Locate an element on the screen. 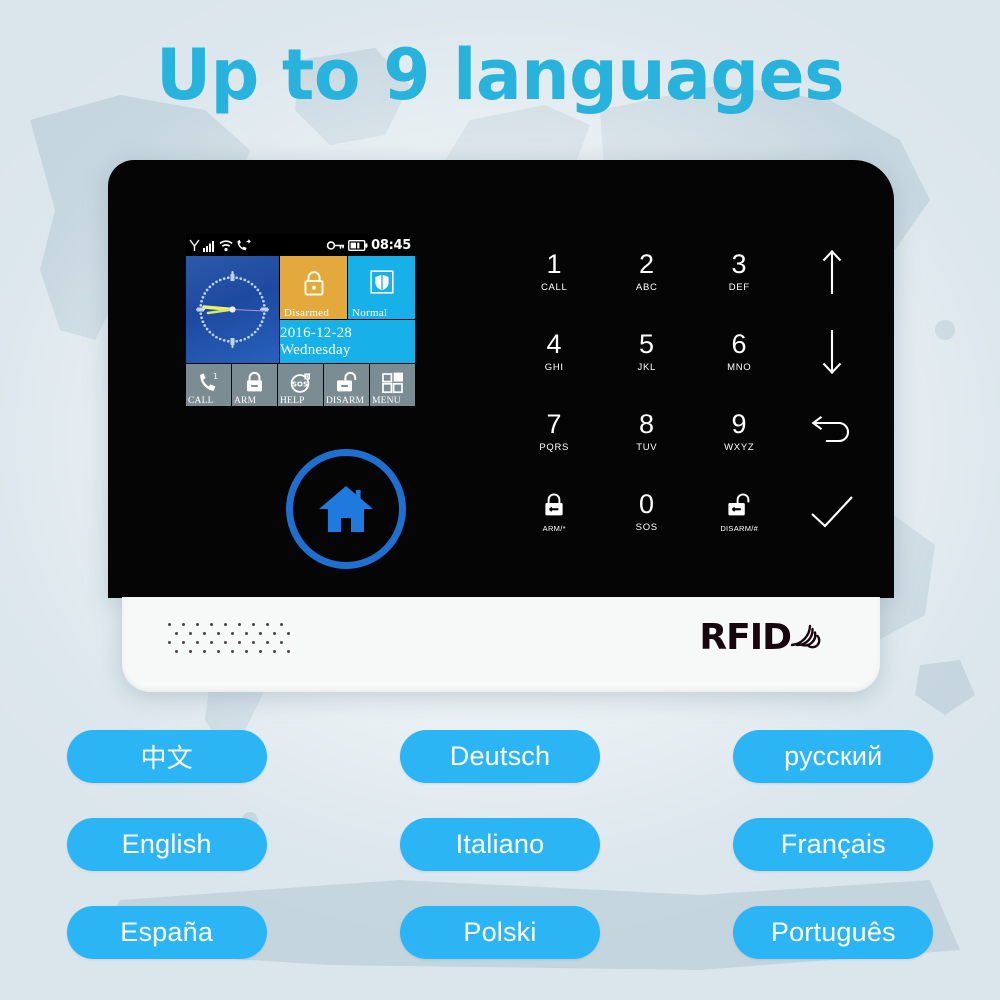  lcd-button-call: 1 CALL is located at coordinates (208, 385).